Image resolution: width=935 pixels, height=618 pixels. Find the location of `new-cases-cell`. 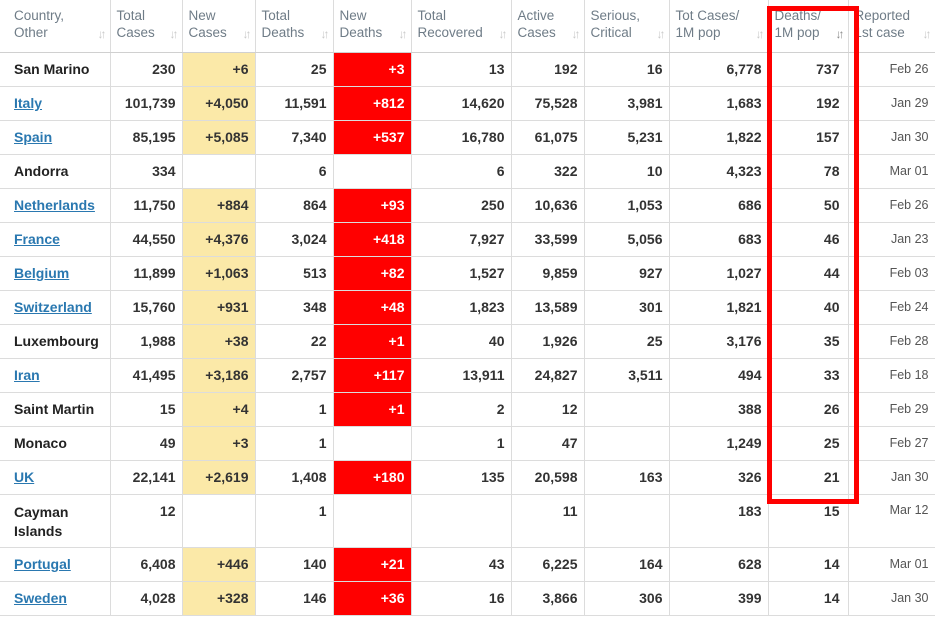

new-cases-cell is located at coordinates (219, 171).